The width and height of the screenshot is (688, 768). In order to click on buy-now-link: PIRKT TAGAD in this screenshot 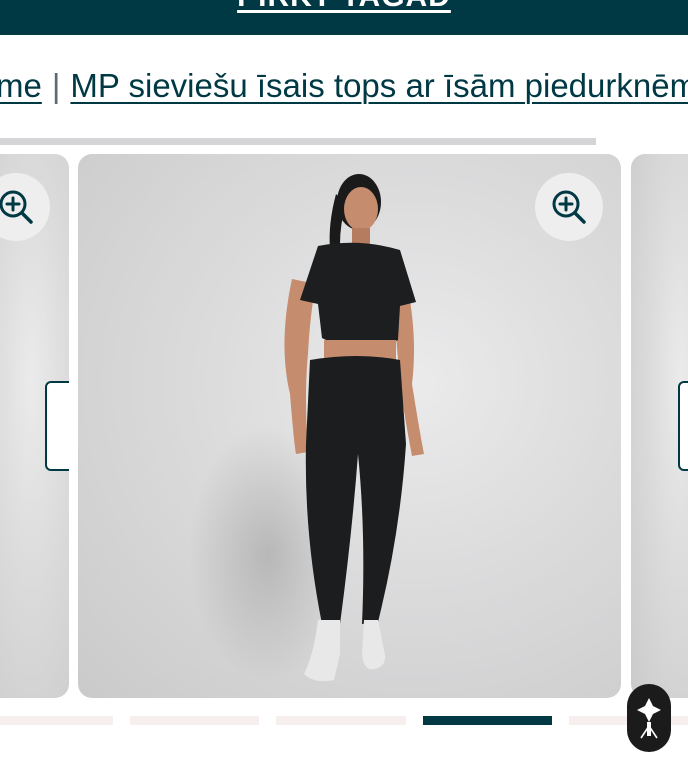, I will do `click(344, 7)`.